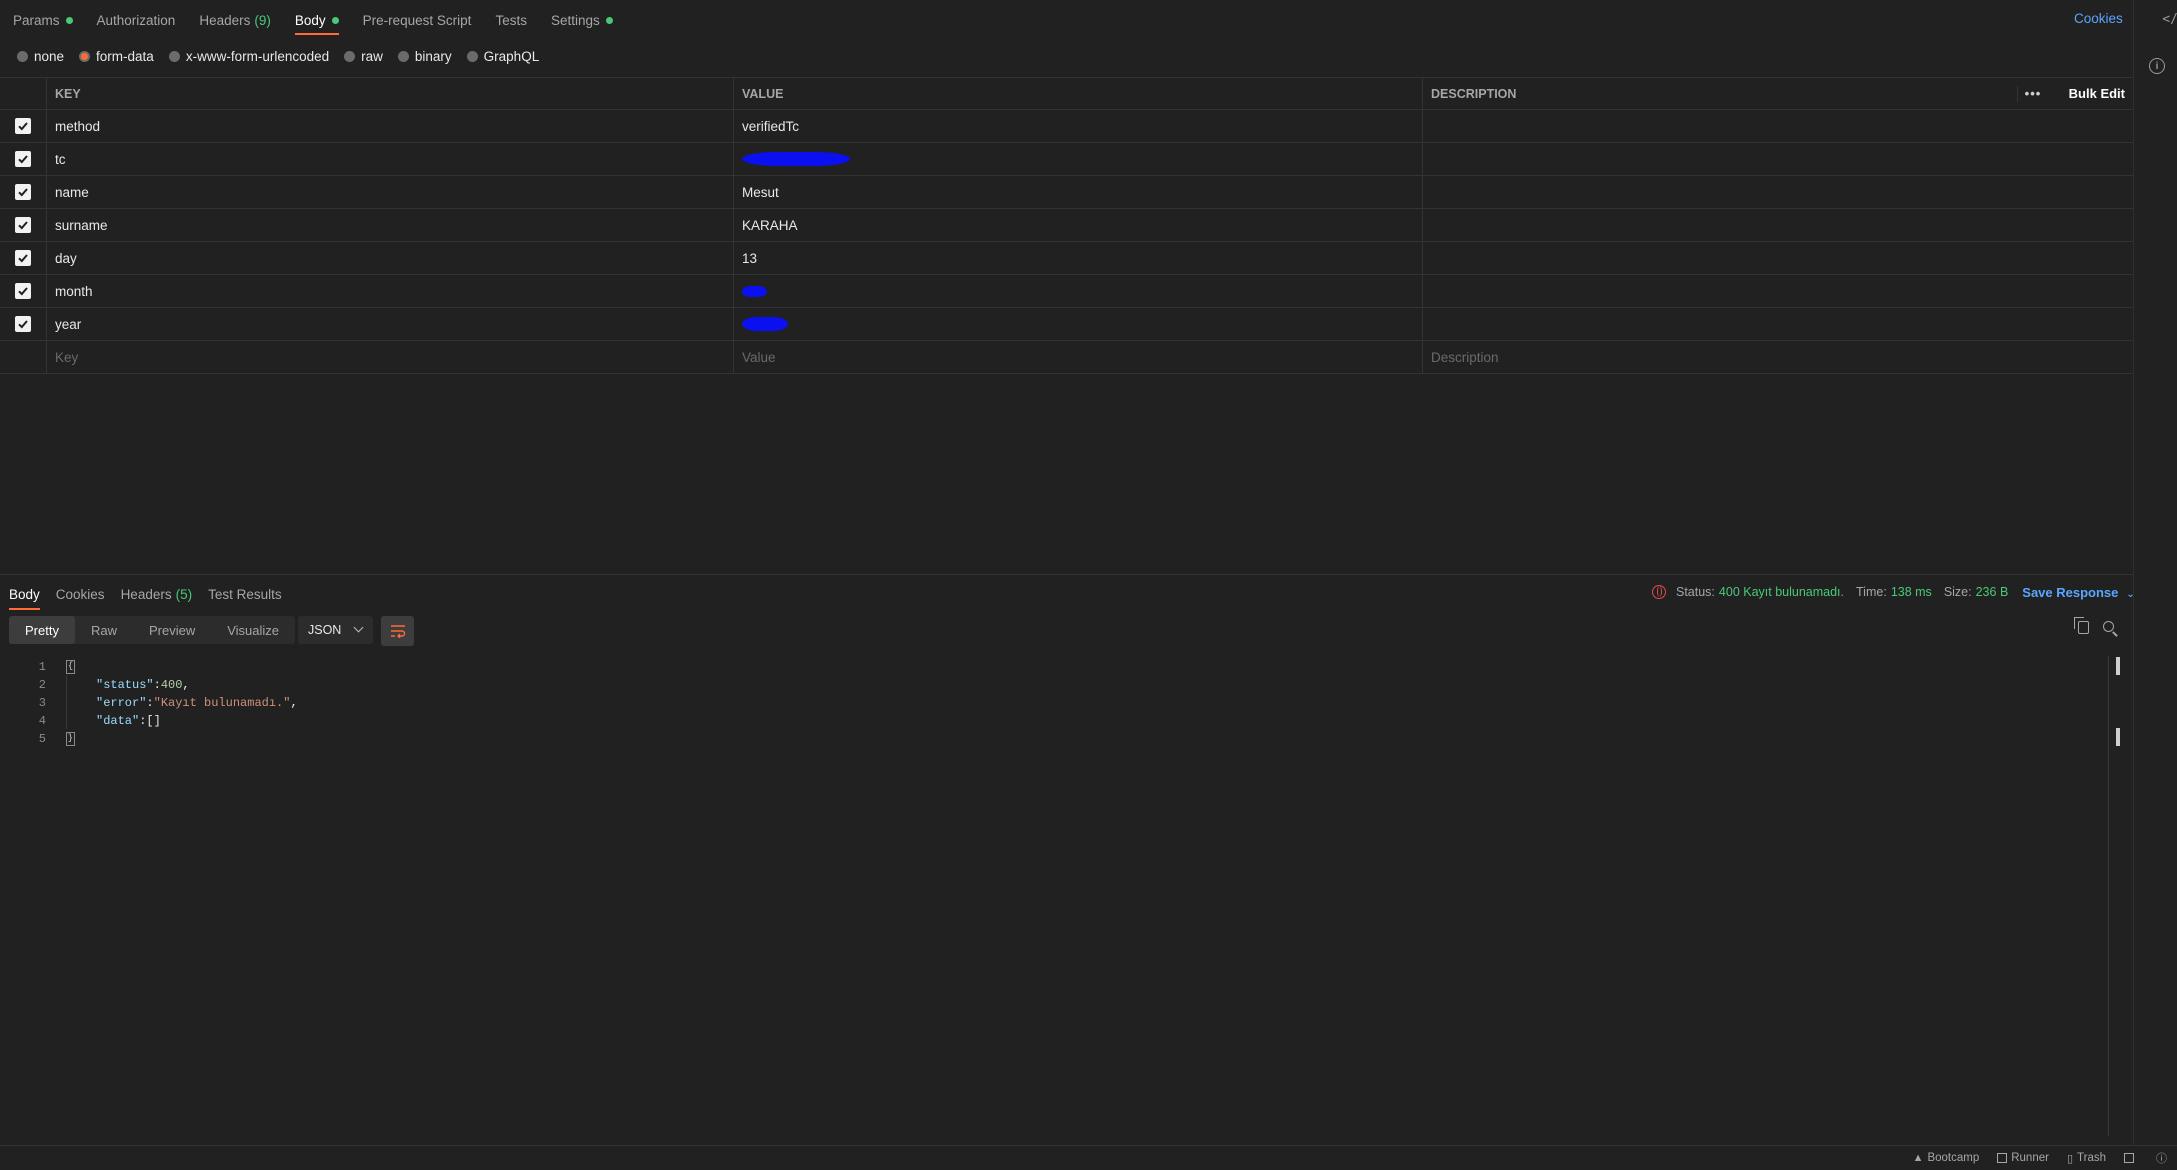 The height and width of the screenshot is (1170, 2177). Describe the element at coordinates (325, 630) in the screenshot. I see `language-select-value: JSON` at that location.